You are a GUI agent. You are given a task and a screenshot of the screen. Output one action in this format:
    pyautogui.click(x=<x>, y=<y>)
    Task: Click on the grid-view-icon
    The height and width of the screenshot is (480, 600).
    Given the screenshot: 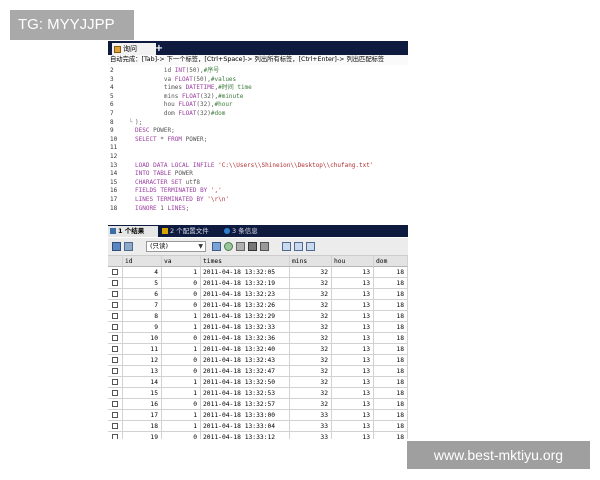 What is the action you would take?
    pyautogui.click(x=116, y=246)
    